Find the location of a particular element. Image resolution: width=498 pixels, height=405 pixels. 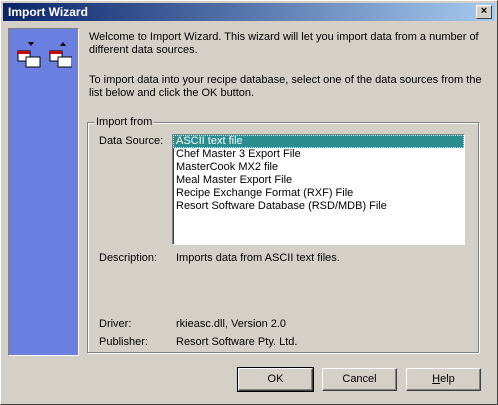

publisher-label: Publisher: is located at coordinates (123, 342).